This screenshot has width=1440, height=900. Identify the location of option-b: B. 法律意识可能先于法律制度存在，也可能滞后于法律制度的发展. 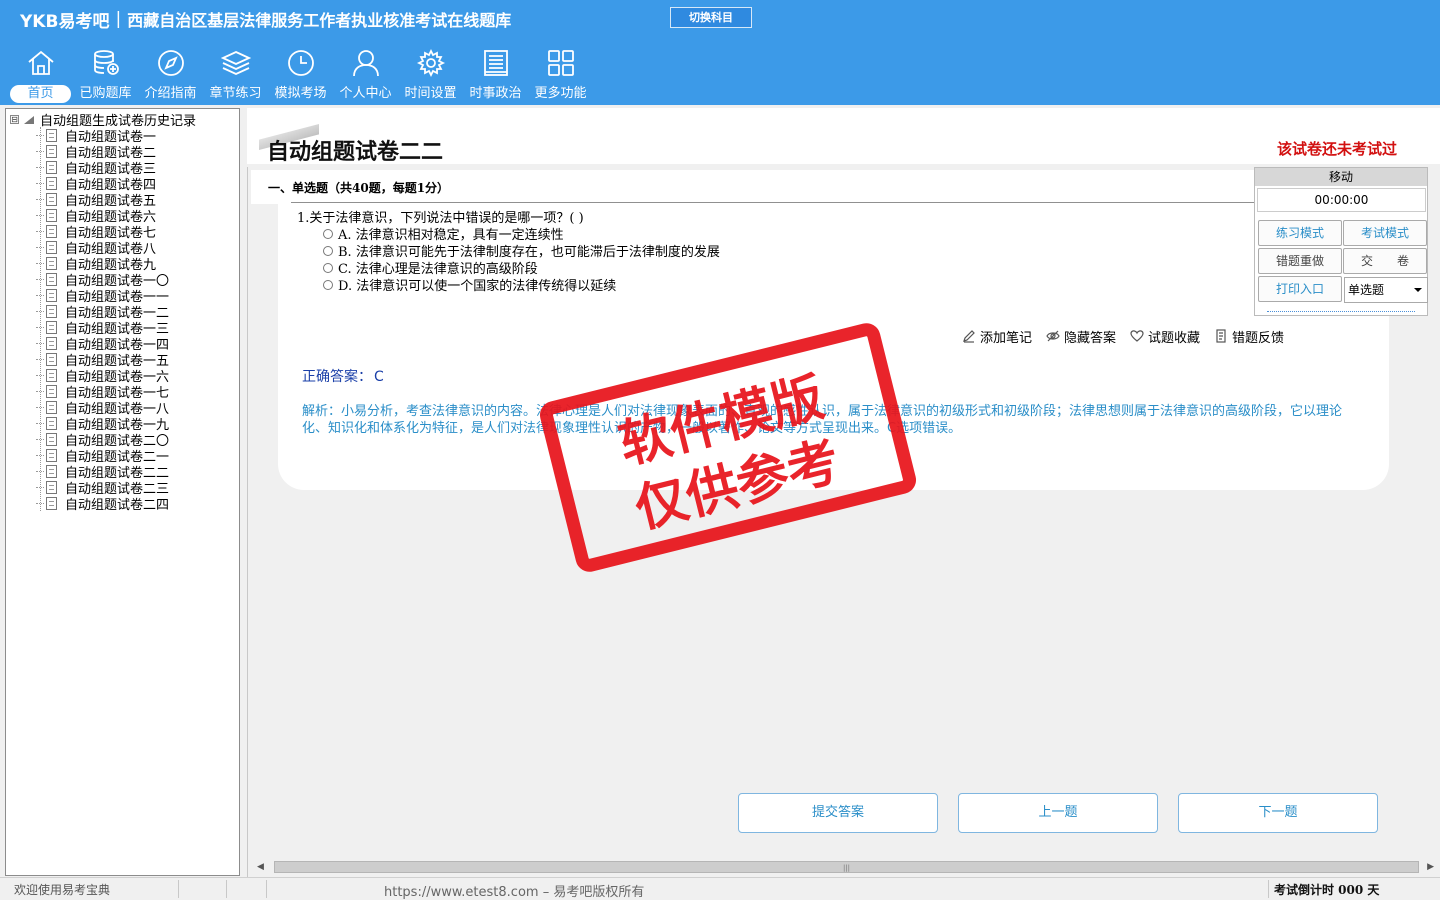
(521, 251).